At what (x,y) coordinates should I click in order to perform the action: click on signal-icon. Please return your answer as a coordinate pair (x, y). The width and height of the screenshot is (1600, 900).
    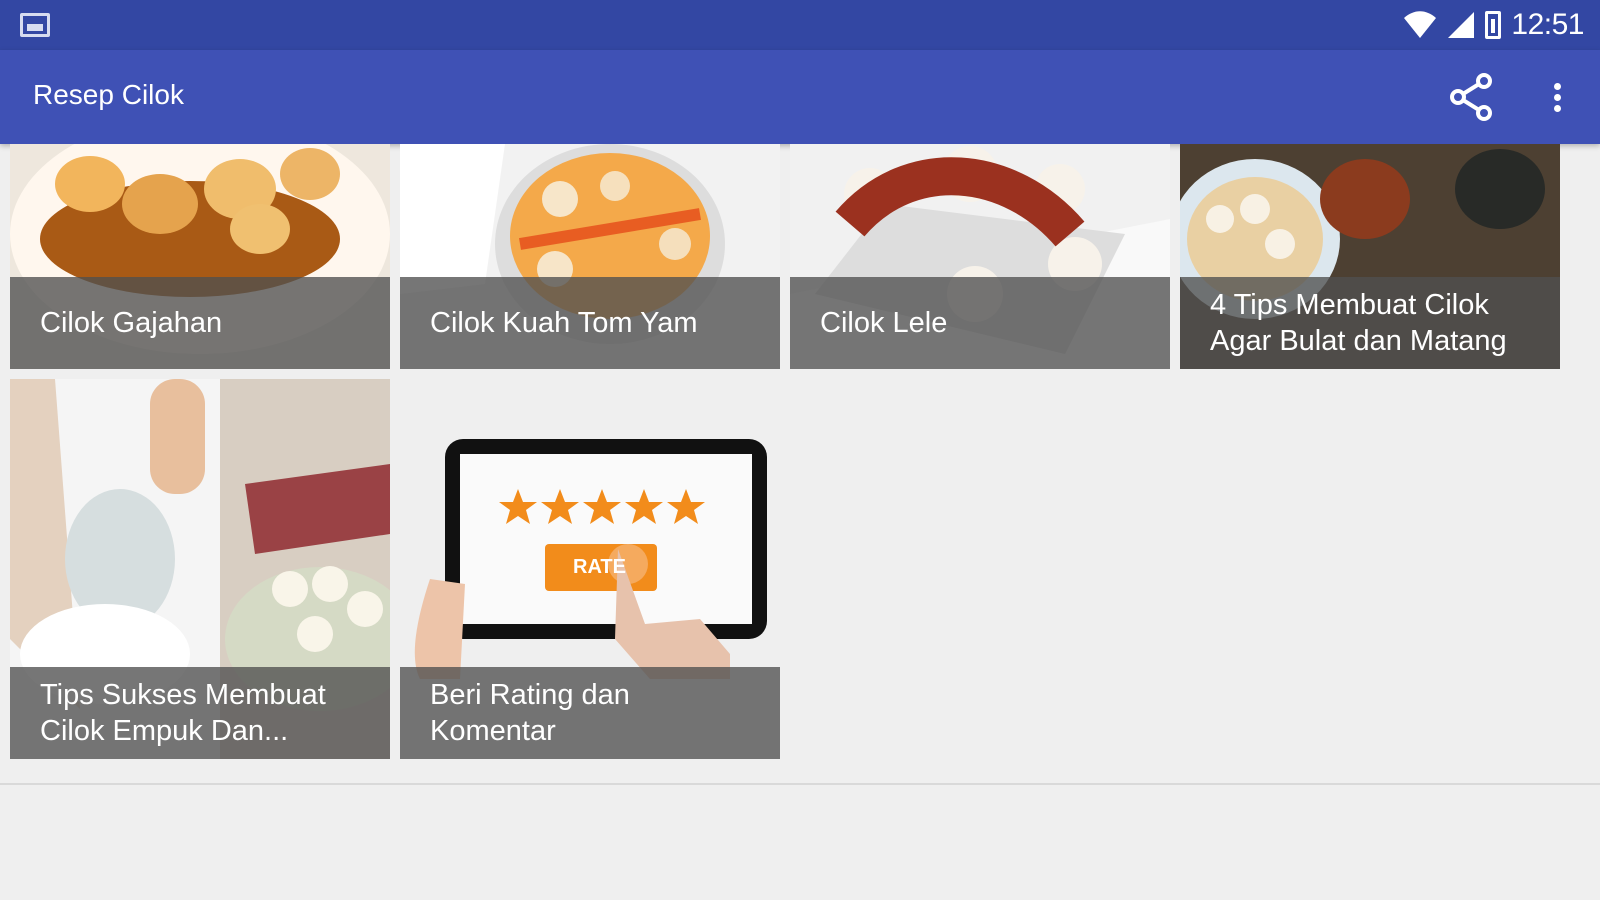
    Looking at the image, I should click on (1461, 25).